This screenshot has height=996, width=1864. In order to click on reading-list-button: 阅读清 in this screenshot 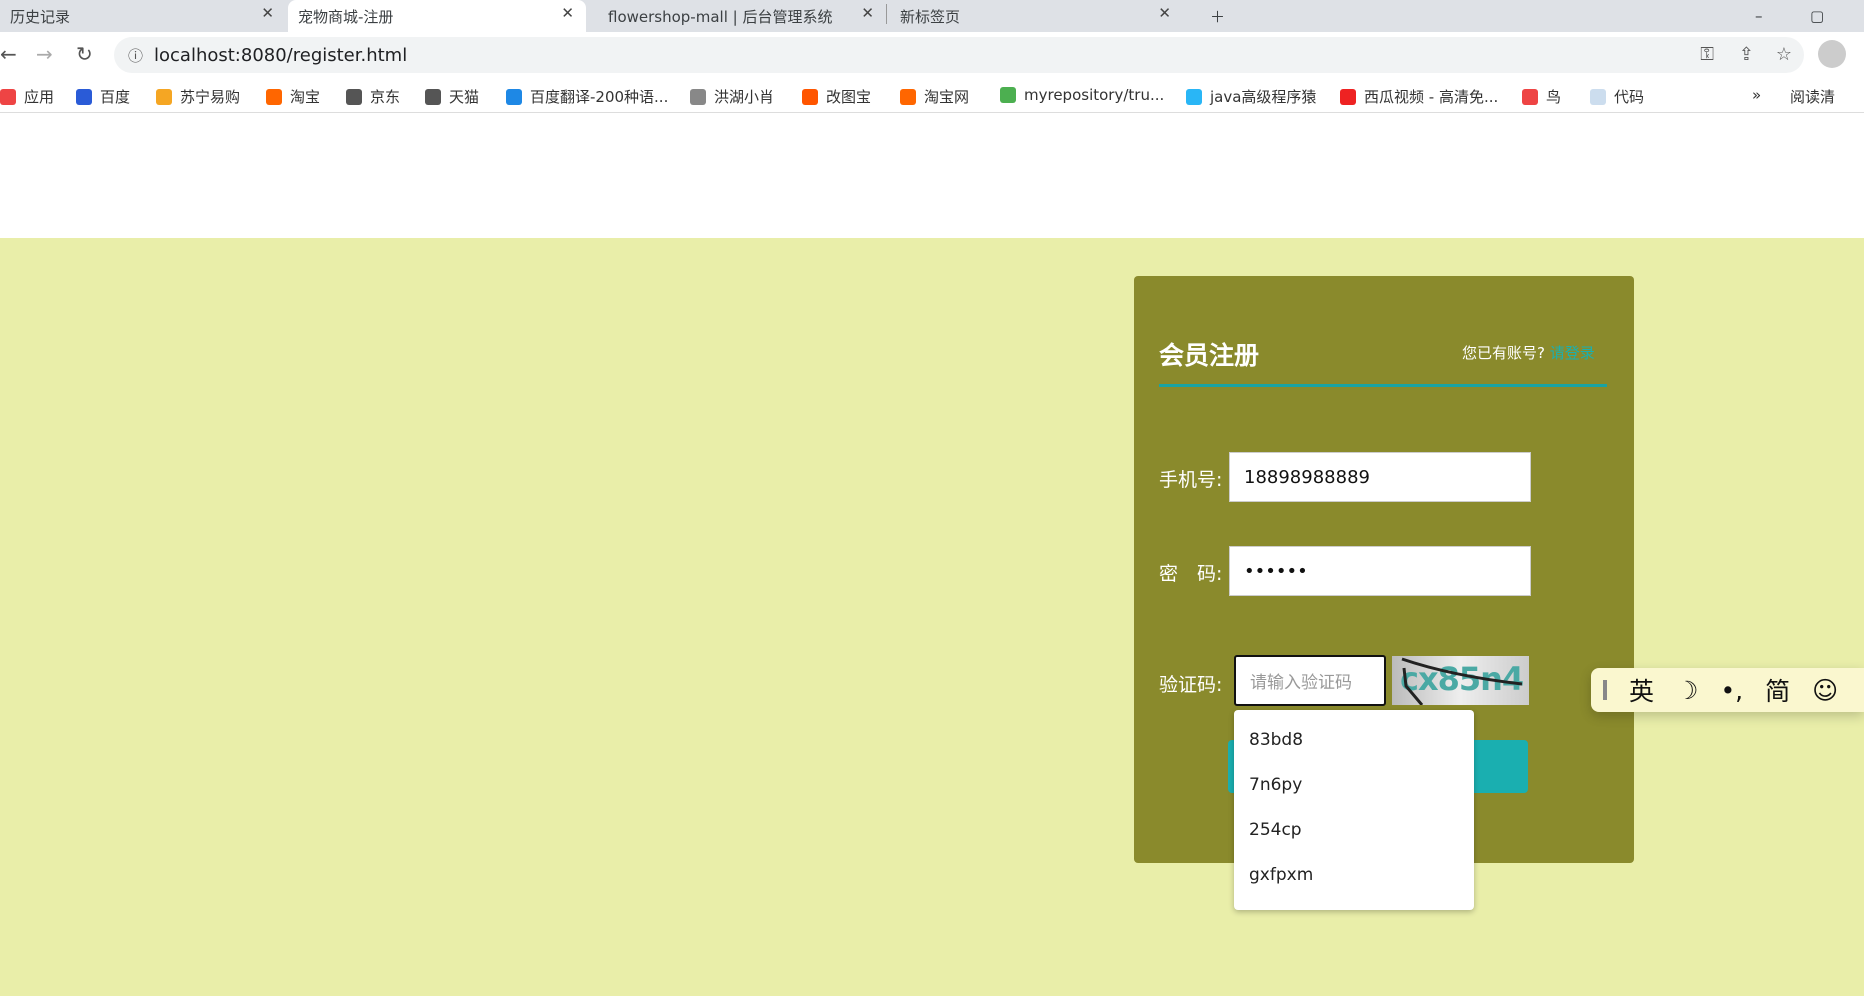, I will do `click(1812, 96)`.